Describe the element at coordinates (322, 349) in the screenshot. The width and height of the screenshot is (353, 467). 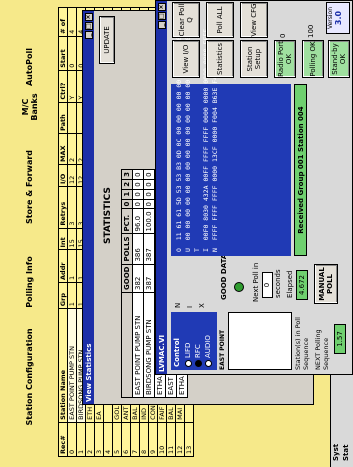
I see `next-sequence-label: NEXT Polling Sequence` at that location.